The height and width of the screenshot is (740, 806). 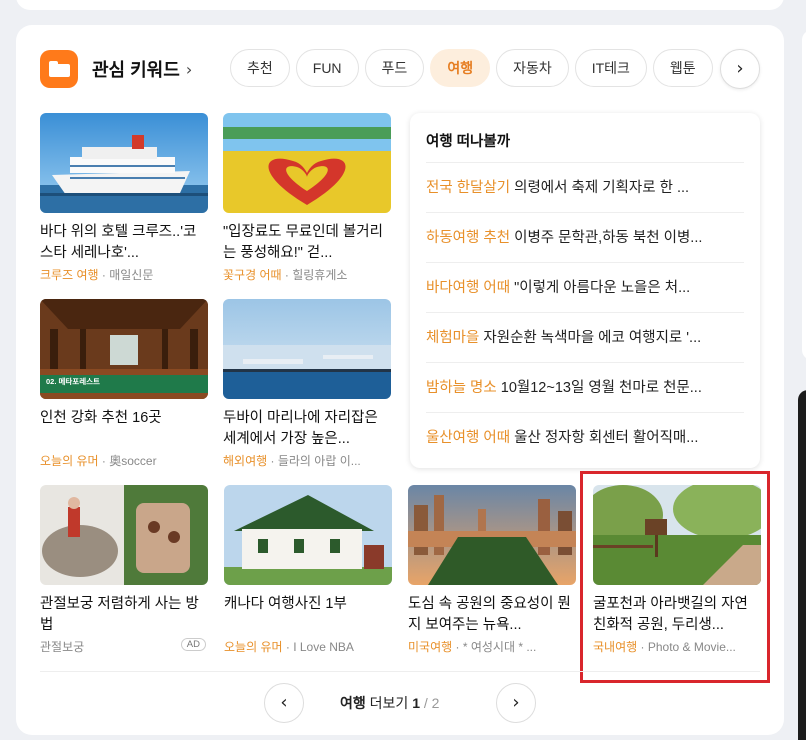 What do you see at coordinates (394, 68) in the screenshot?
I see `tab-food: 푸드` at bounding box center [394, 68].